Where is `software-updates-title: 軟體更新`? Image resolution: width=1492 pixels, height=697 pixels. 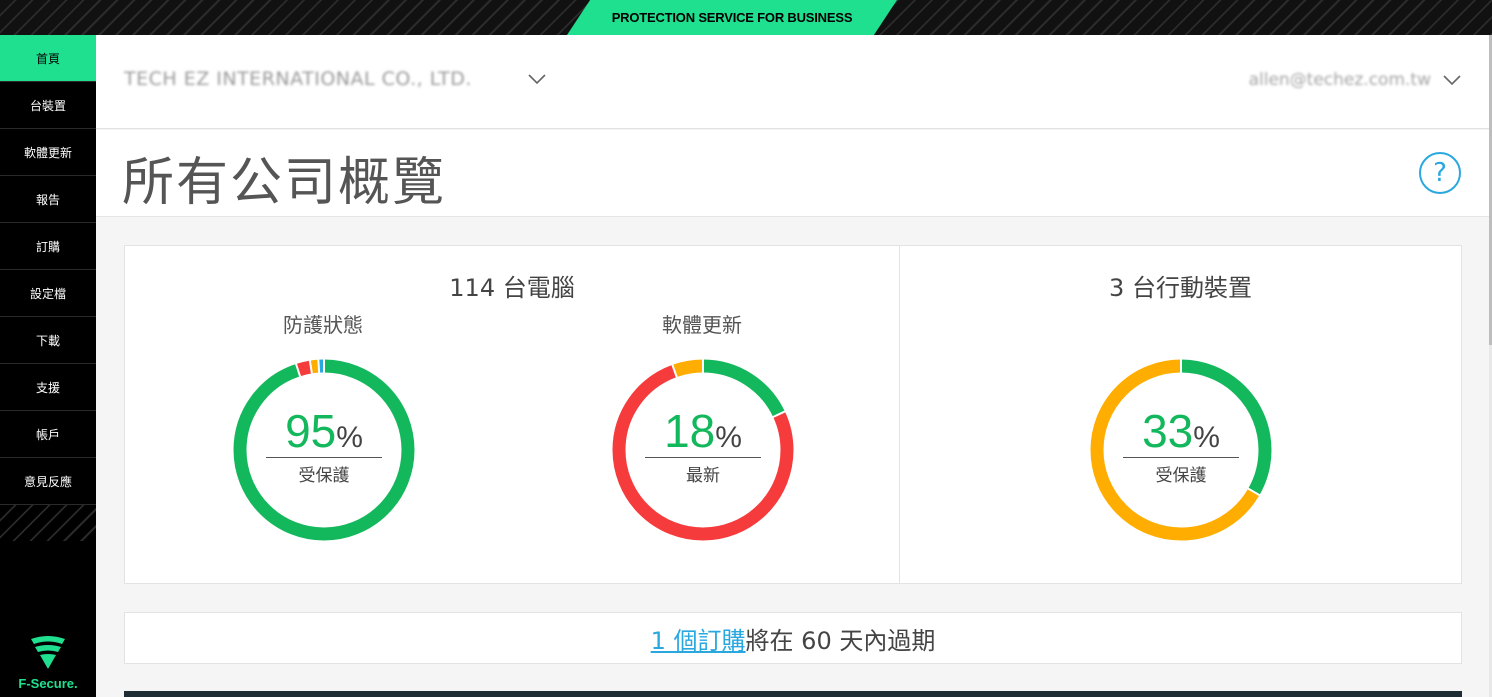
software-updates-title: 軟體更新 is located at coordinates (702, 325).